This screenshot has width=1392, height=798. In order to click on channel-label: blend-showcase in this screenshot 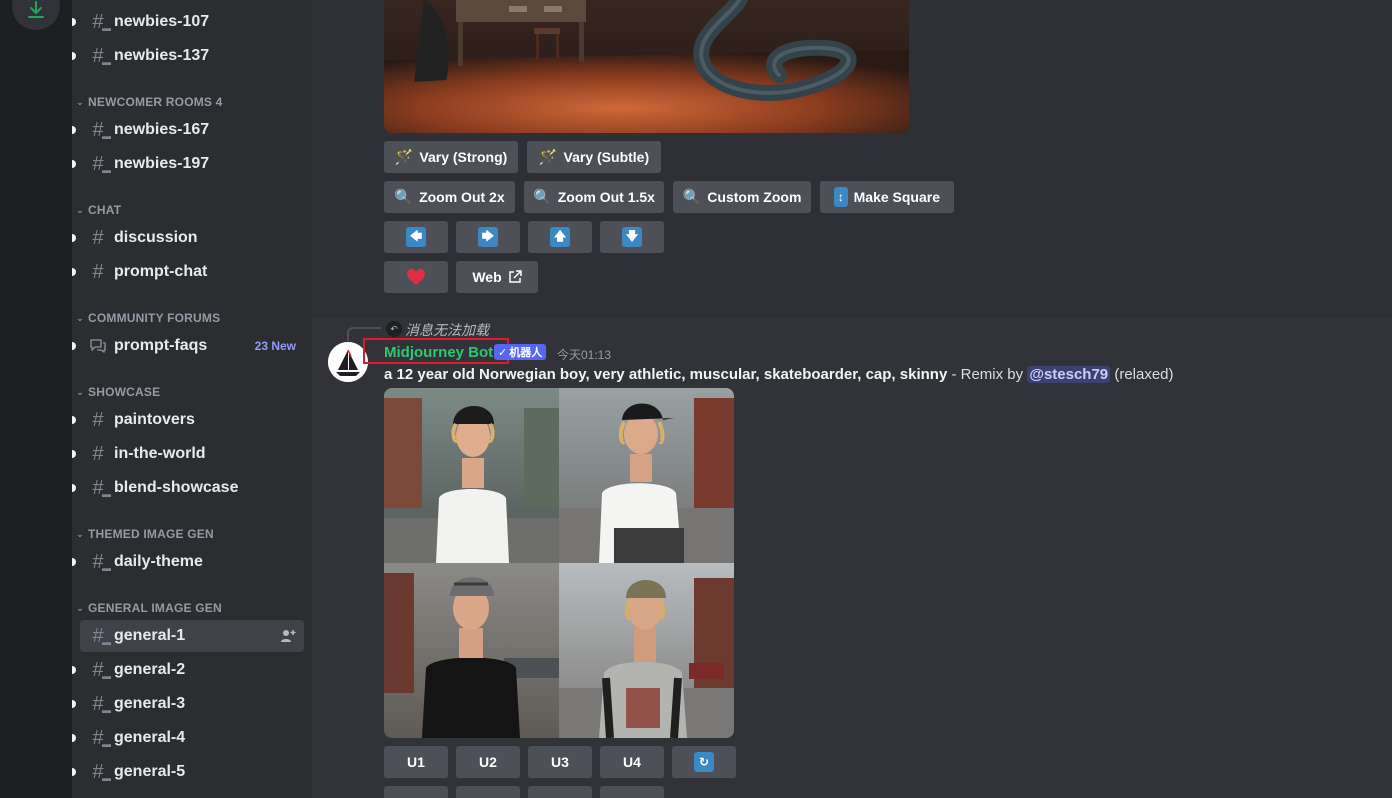, I will do `click(176, 487)`.